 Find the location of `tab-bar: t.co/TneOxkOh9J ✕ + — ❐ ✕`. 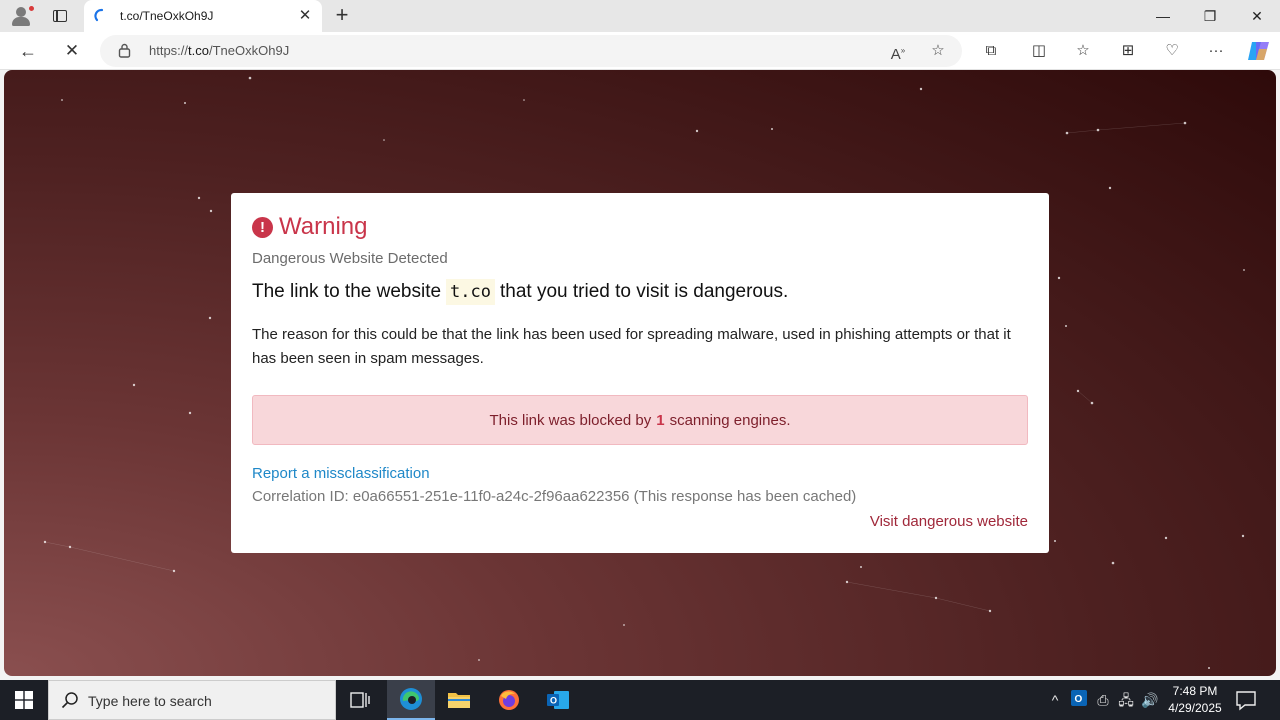

tab-bar: t.co/TneOxkOh9J ✕ + — ❐ ✕ is located at coordinates (640, 16).